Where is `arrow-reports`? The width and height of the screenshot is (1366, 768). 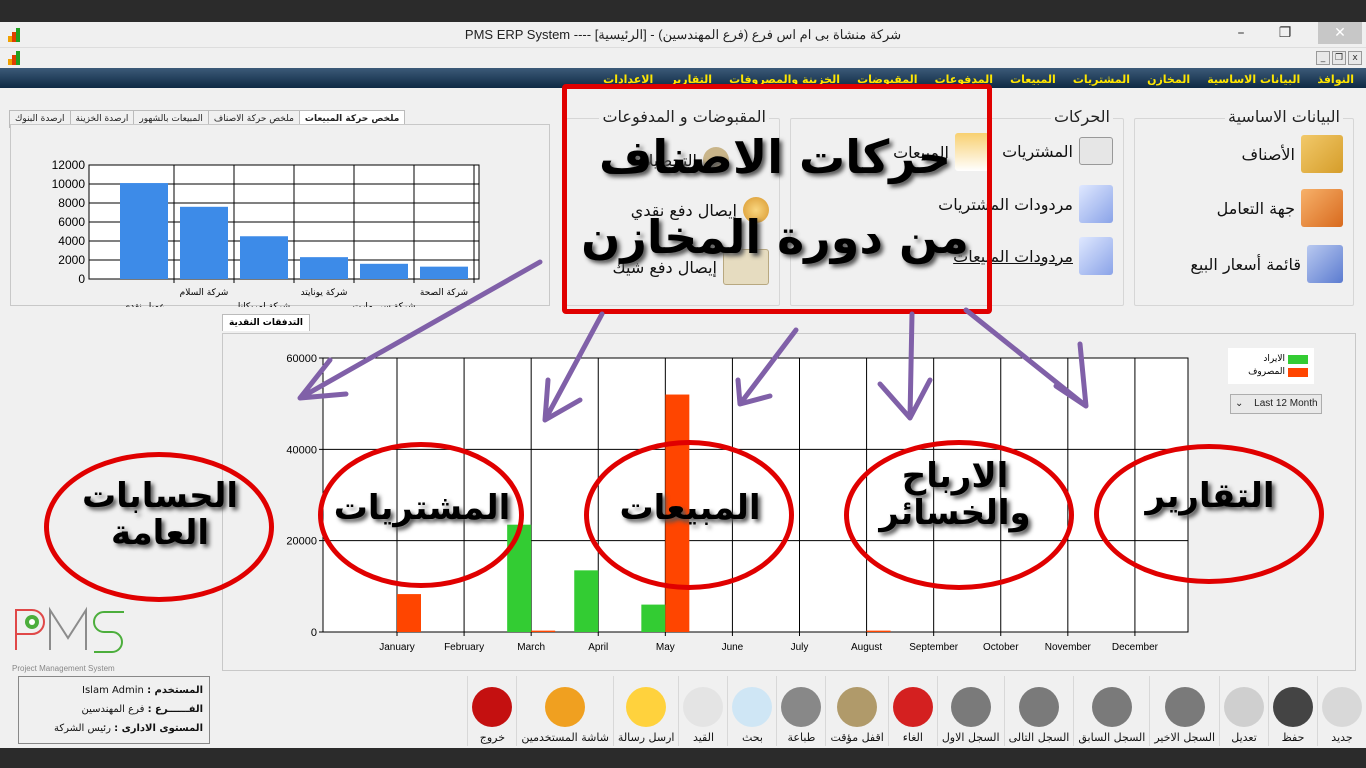 arrow-reports is located at coordinates (1026, 358).